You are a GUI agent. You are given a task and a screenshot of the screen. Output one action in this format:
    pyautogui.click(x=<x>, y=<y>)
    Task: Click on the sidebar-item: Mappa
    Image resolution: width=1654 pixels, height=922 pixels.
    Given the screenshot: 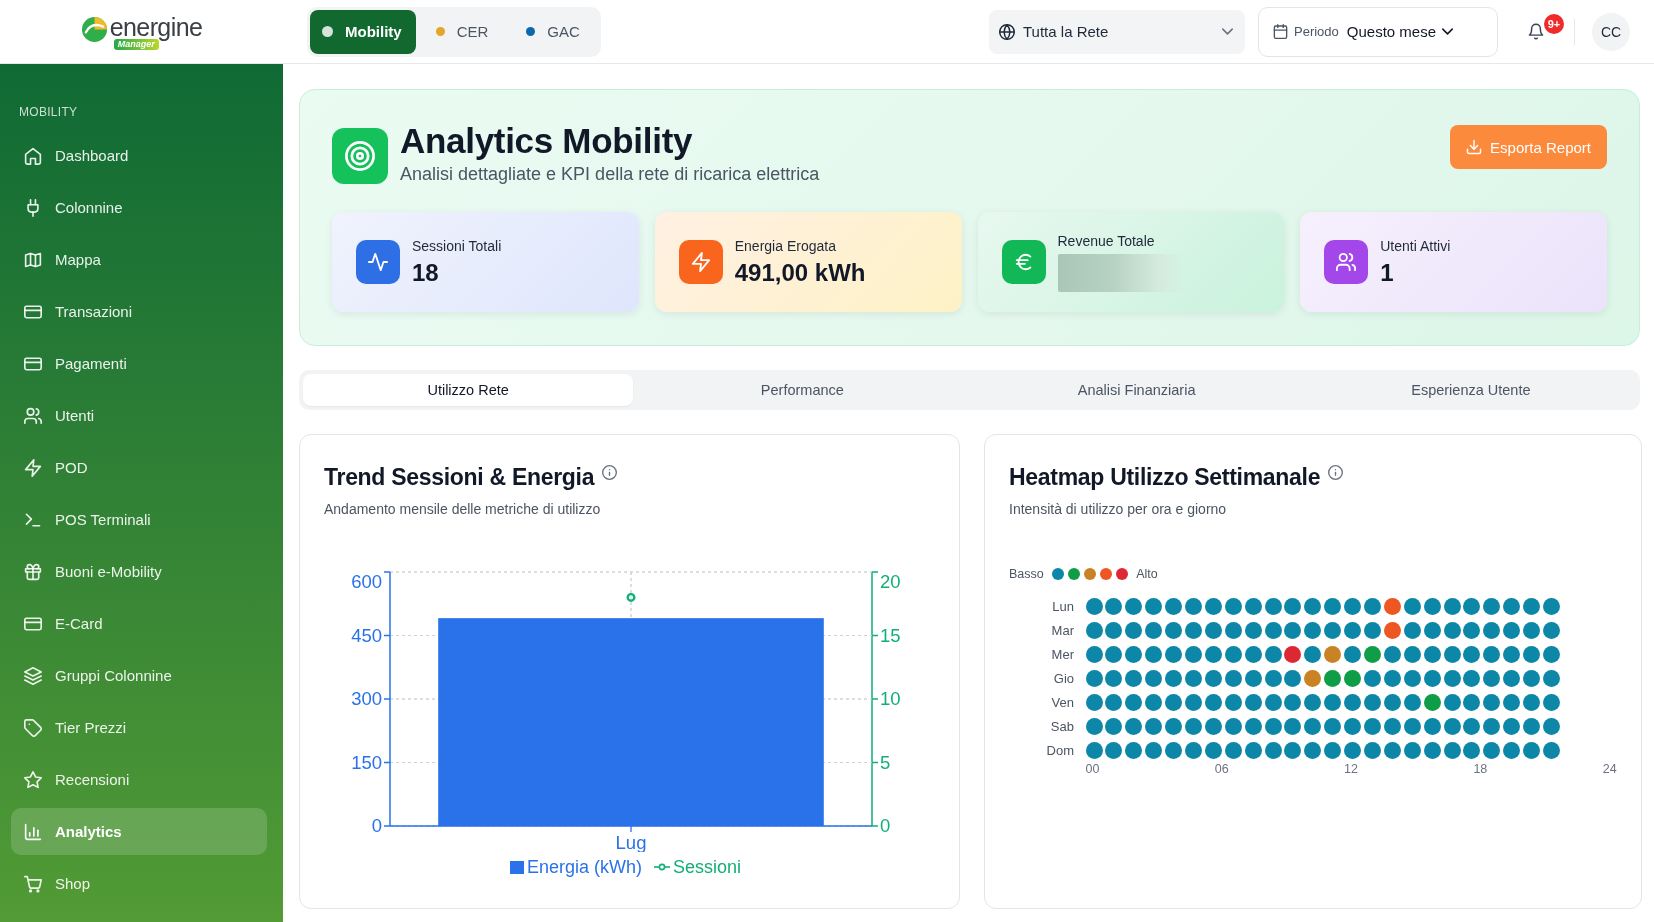 What is the action you would take?
    pyautogui.click(x=139, y=259)
    